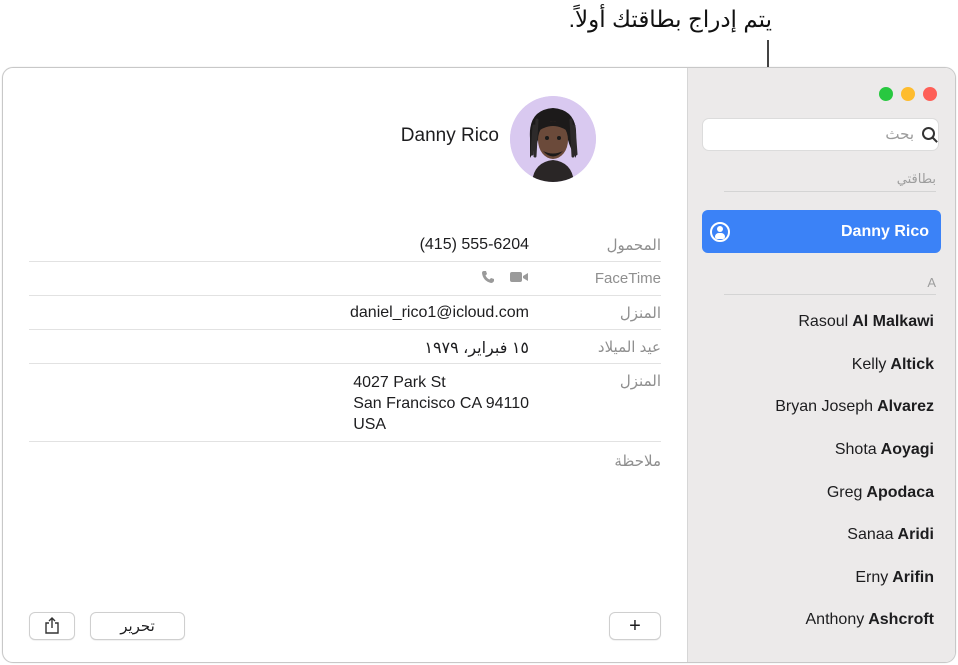  I want to click on list-item: Kelly Altick, so click(821, 365).